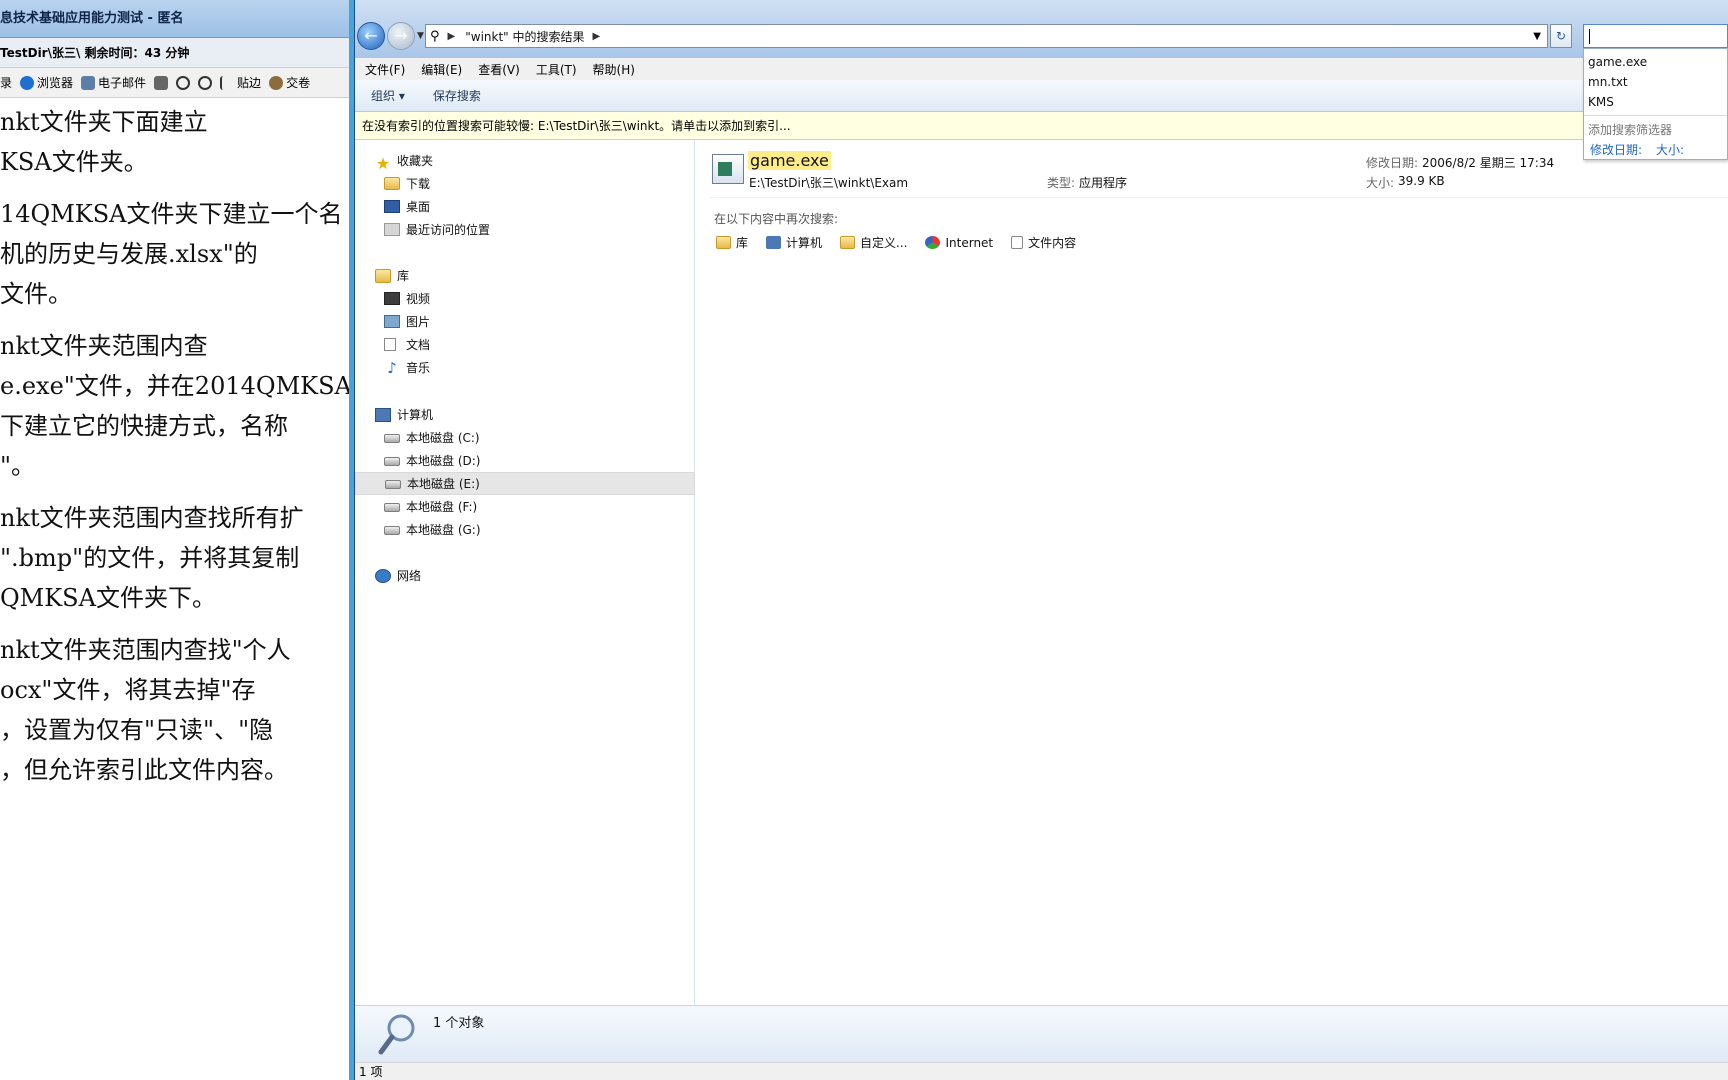 This screenshot has width=1728, height=1080. I want to click on record-button: 录, so click(6, 82).